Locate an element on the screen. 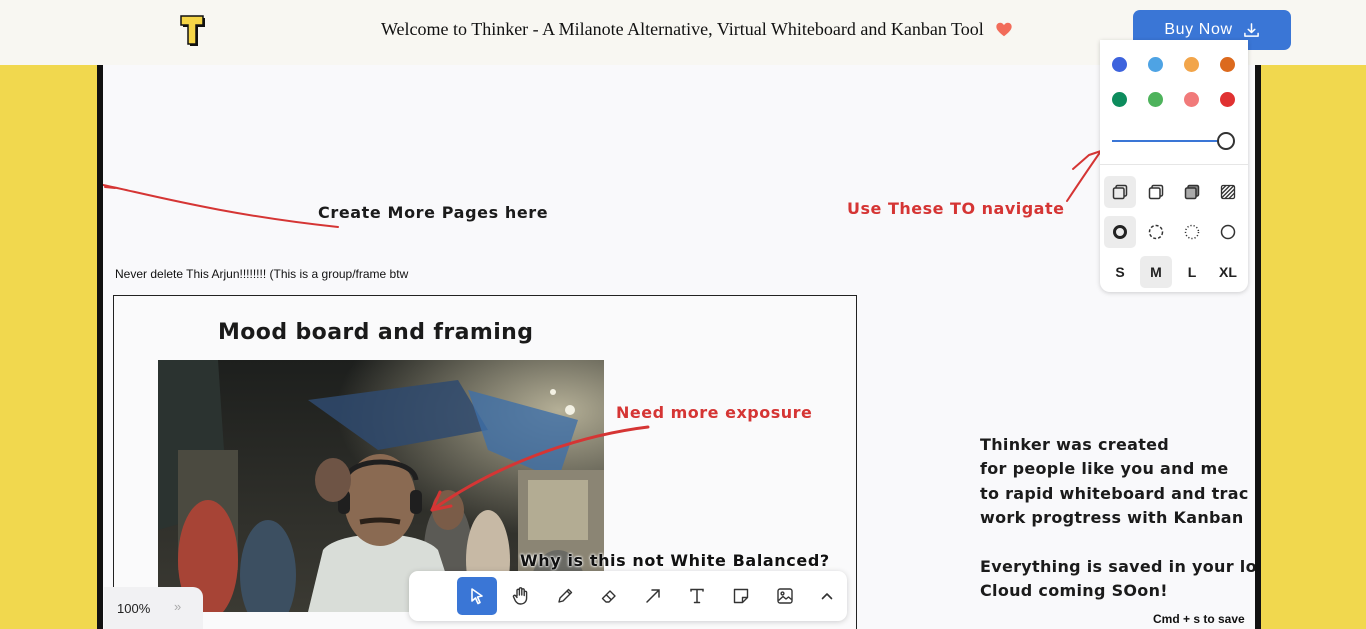 The height and width of the screenshot is (629, 1366). about-line: to rapid whiteboard and trac is located at coordinates (1114, 493).